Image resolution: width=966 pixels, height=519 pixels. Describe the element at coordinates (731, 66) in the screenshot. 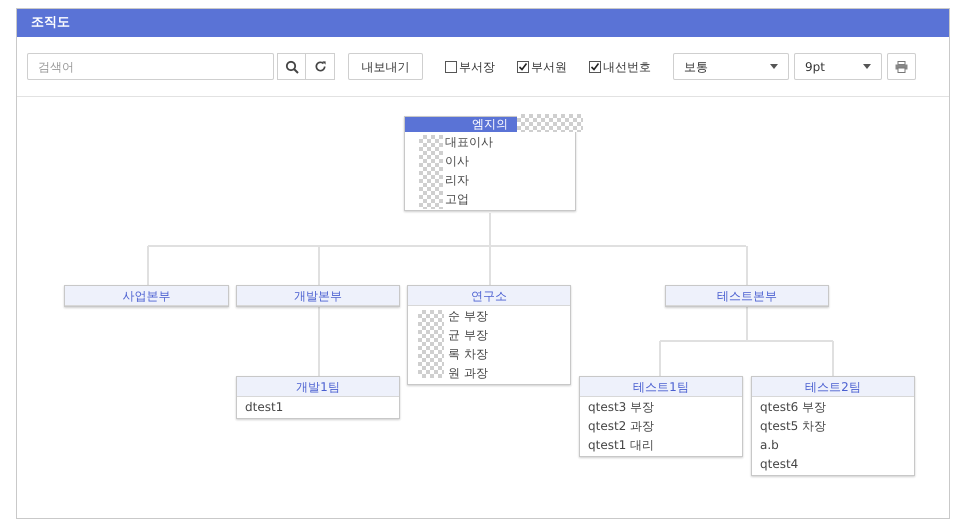

I see `dropdown: 보통` at that location.